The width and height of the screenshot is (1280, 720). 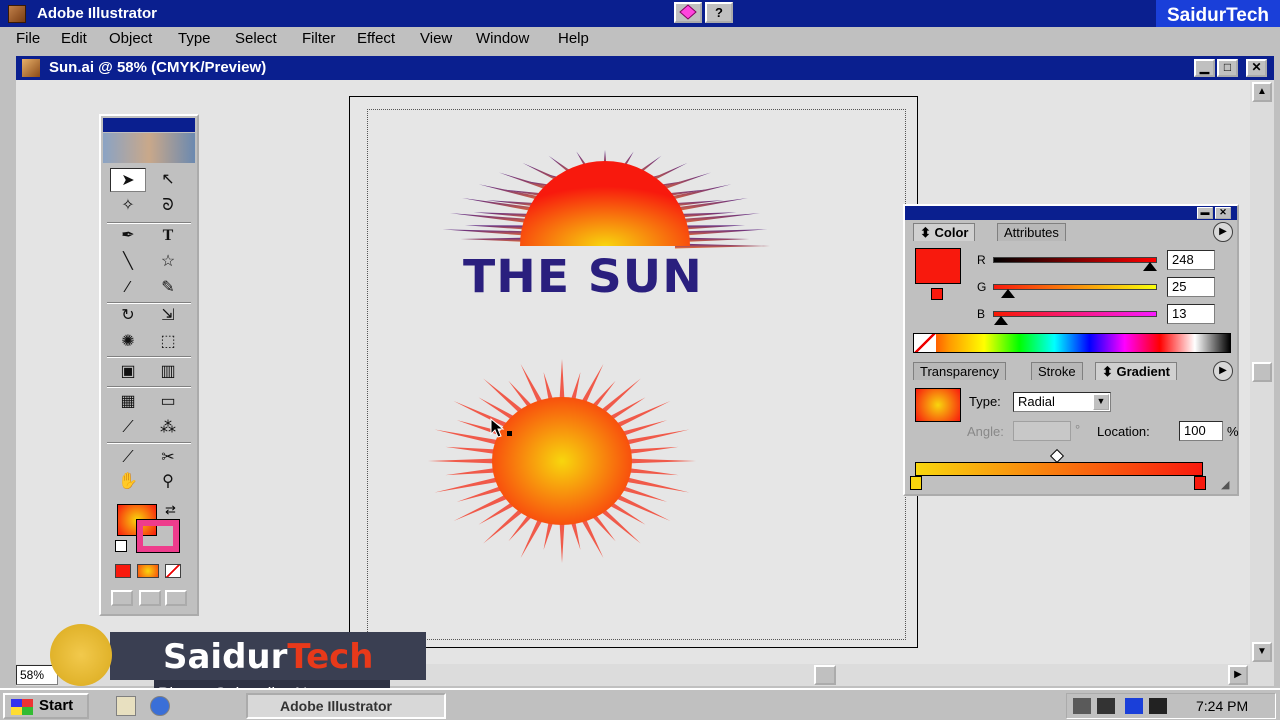 I want to click on pencil-tool-icon: ✎, so click(x=168, y=288).